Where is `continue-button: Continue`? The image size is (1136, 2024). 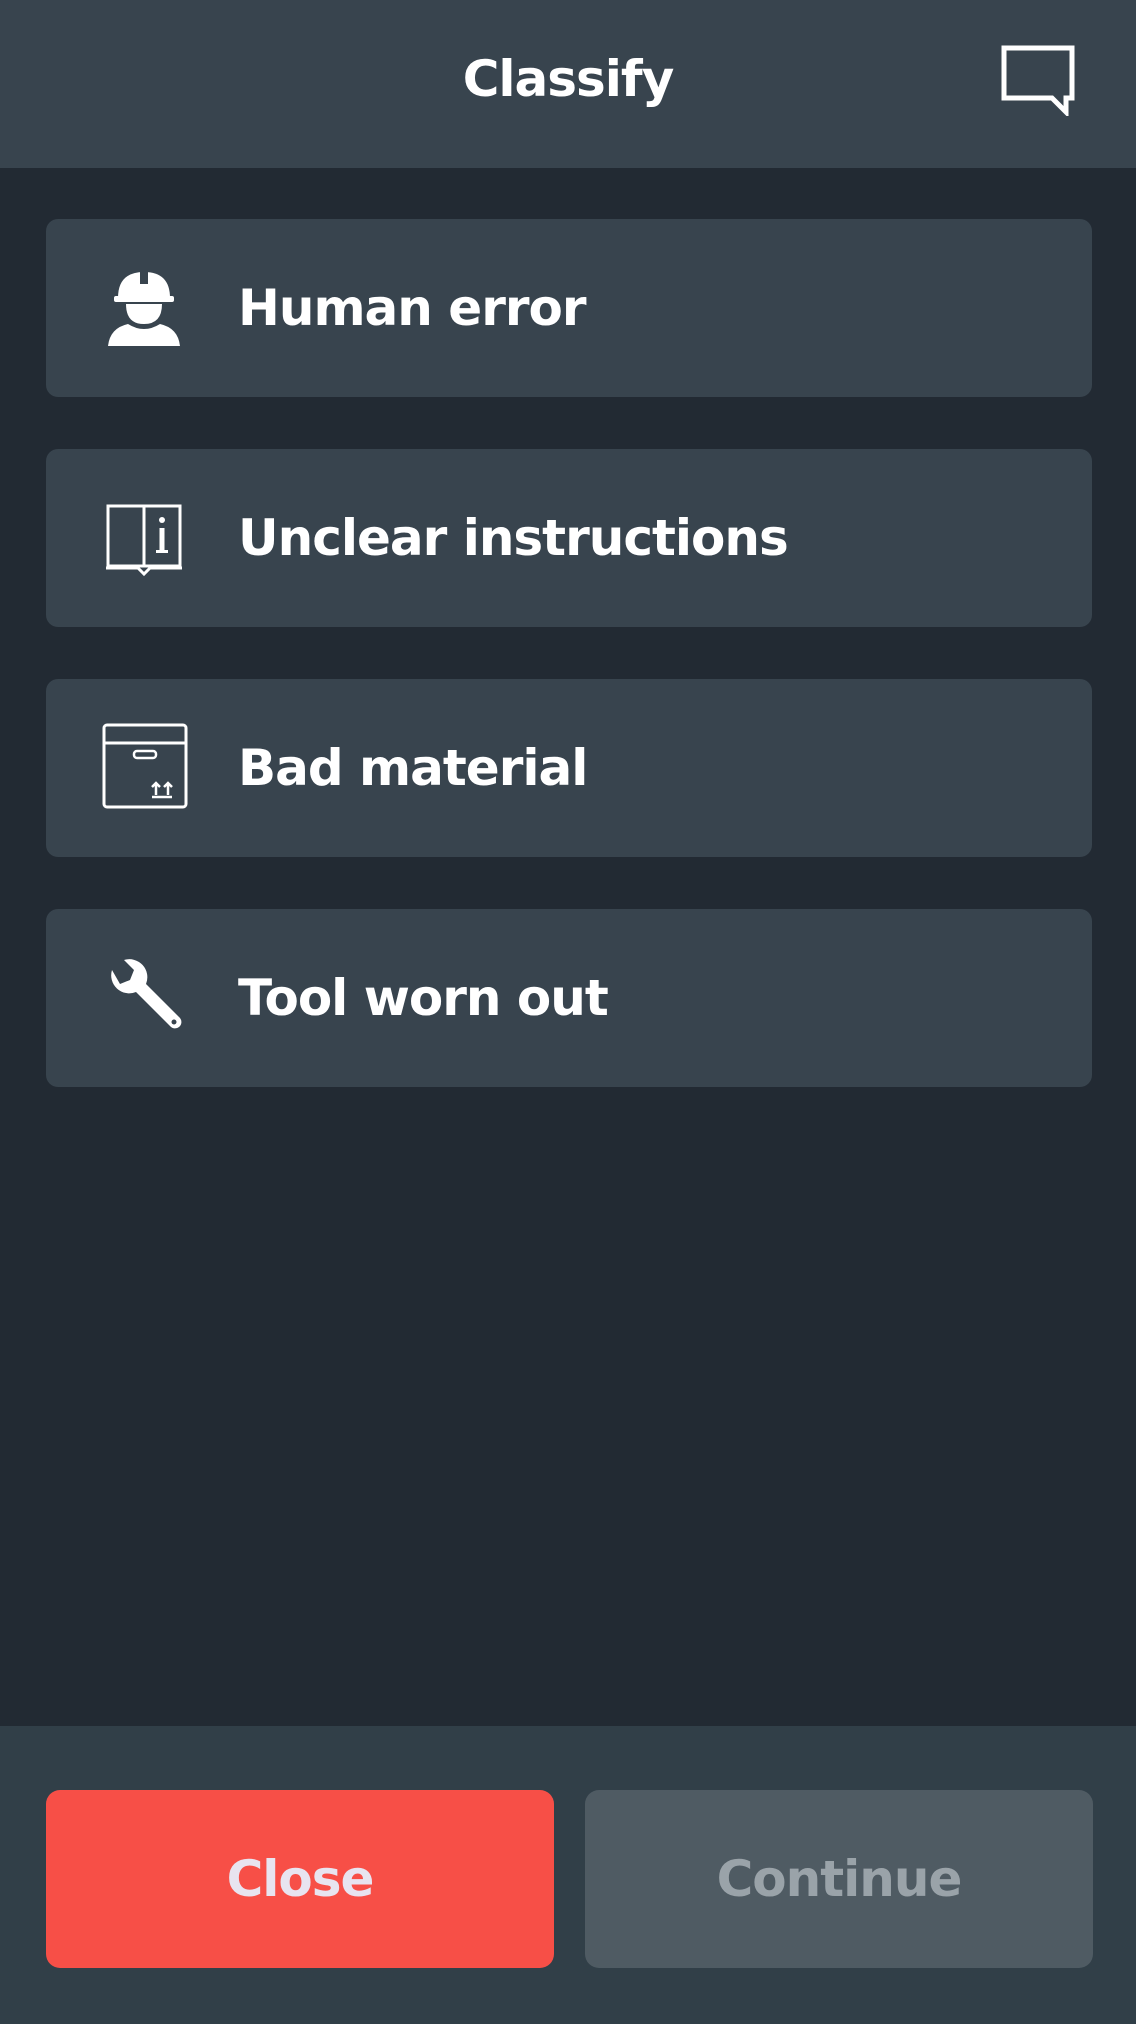 continue-button: Continue is located at coordinates (839, 1879).